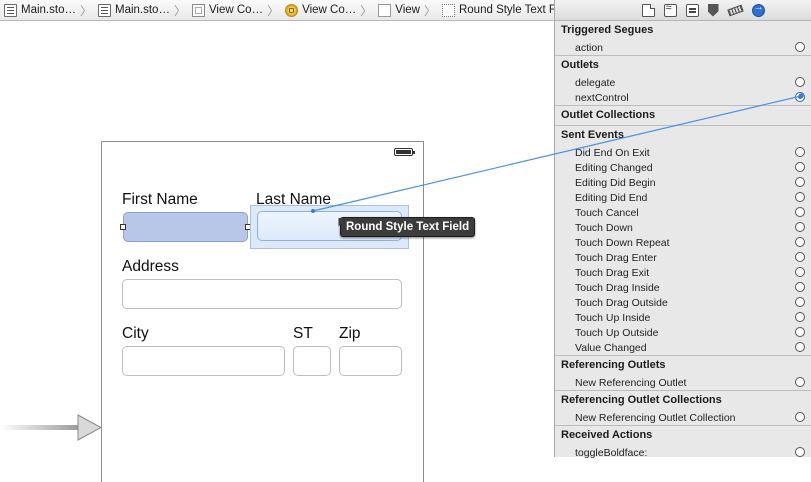 The image size is (811, 482). I want to click on event-row: Touch Cancel, so click(683, 212).